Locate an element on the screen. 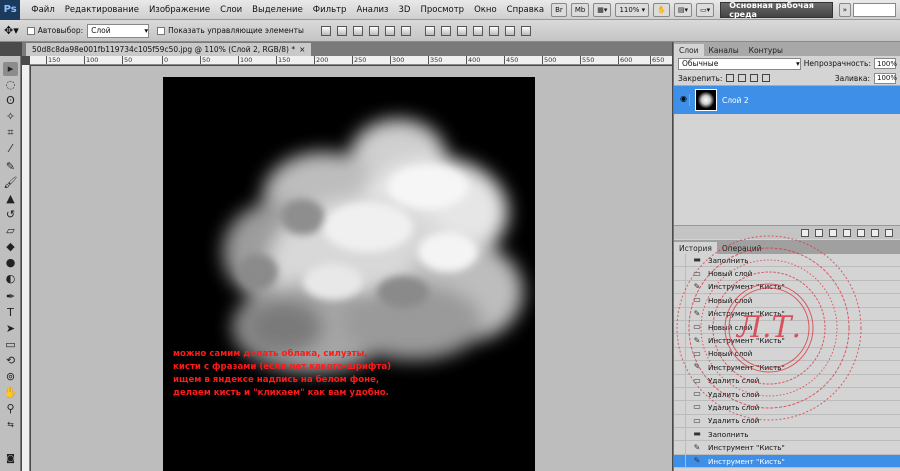 This screenshot has width=900, height=471. autoselect-select: Слой ▾ is located at coordinates (118, 30).